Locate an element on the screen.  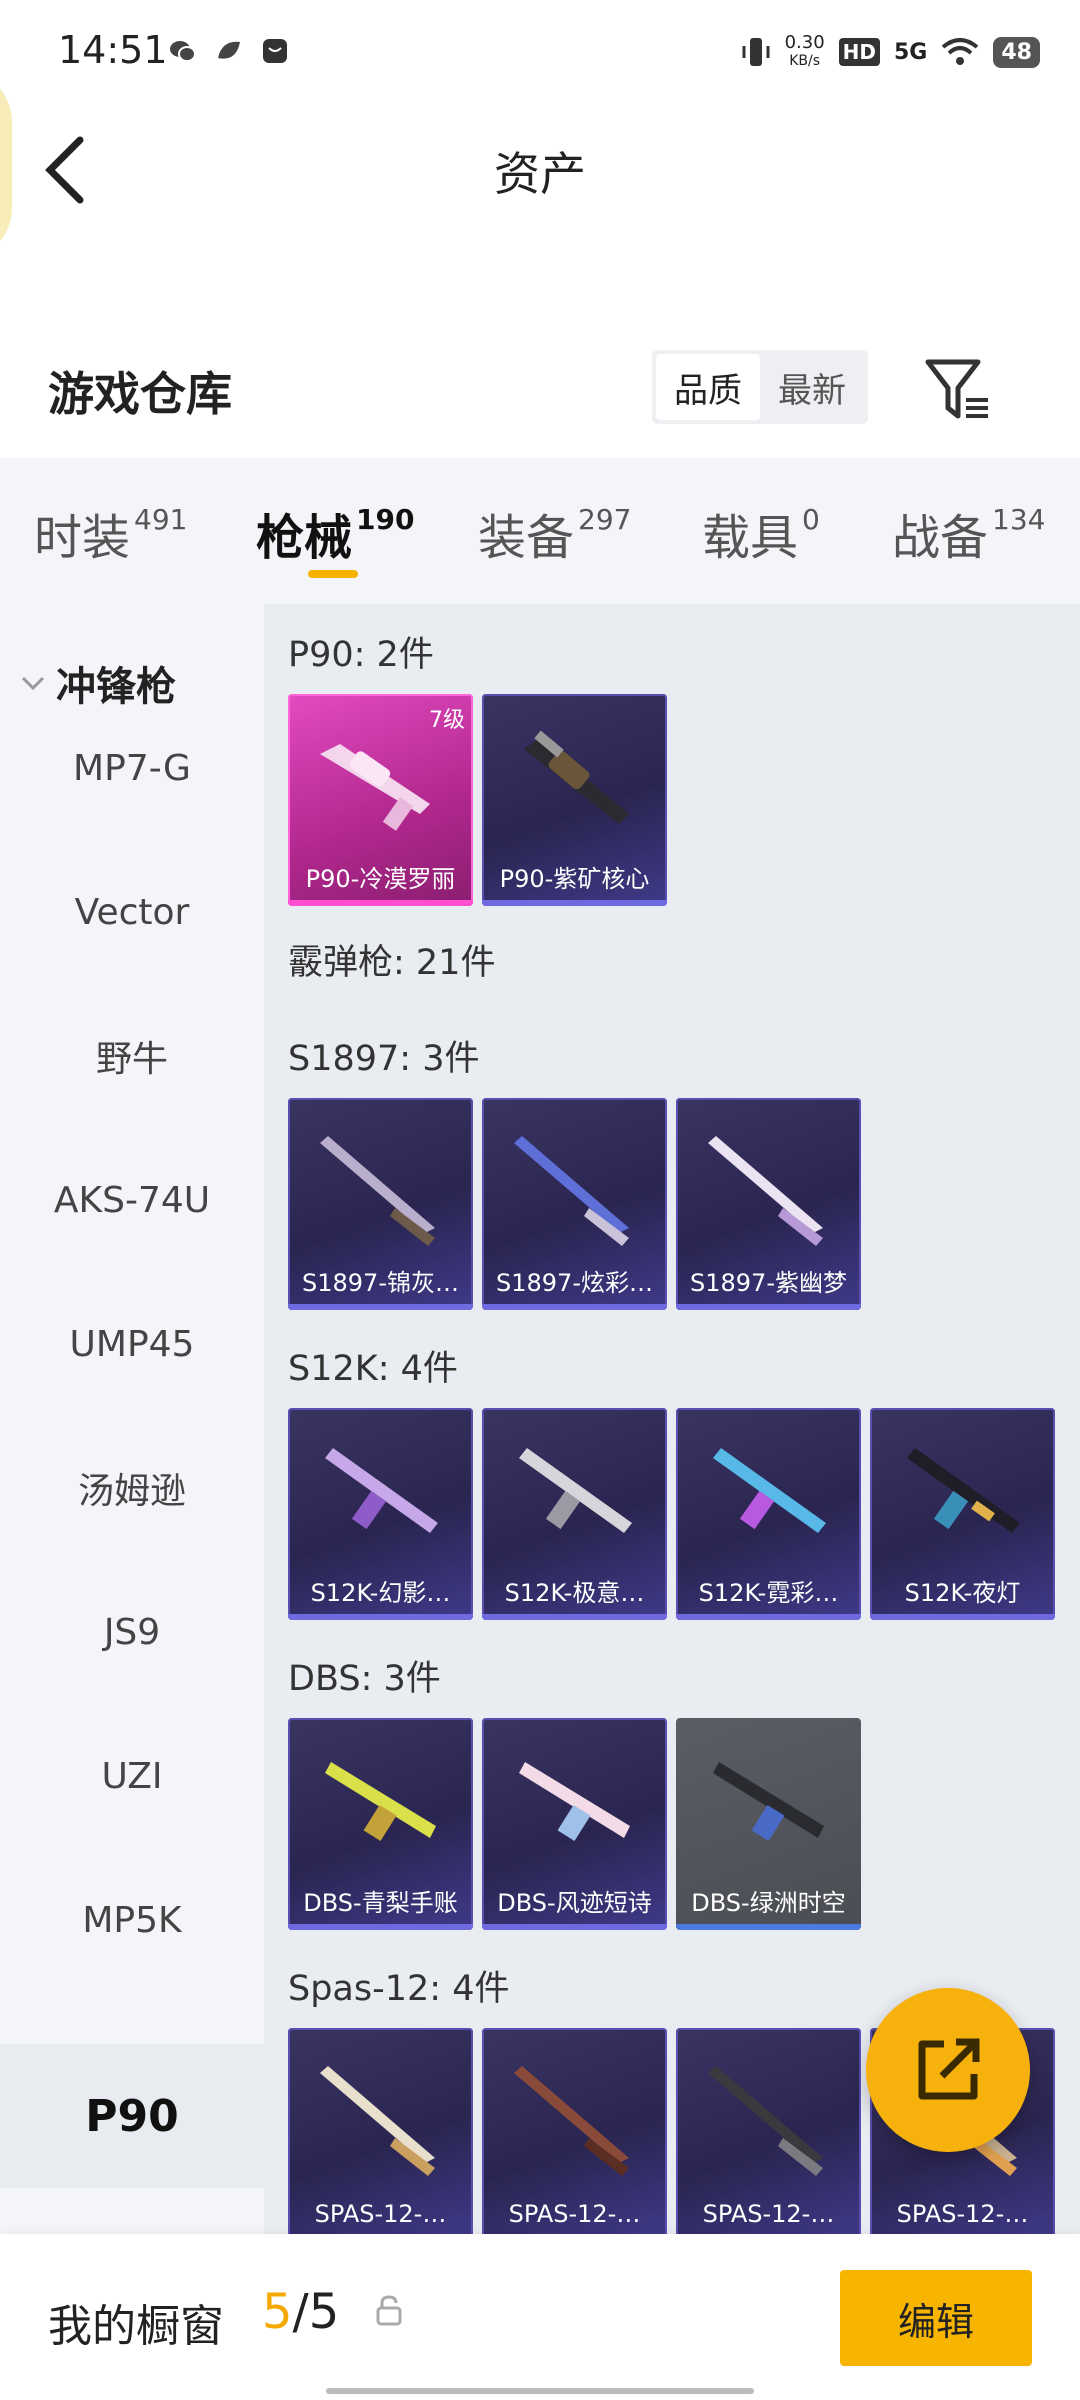
section-title-spas12: Spas-12: 4件 is located at coordinates (399, 1989).